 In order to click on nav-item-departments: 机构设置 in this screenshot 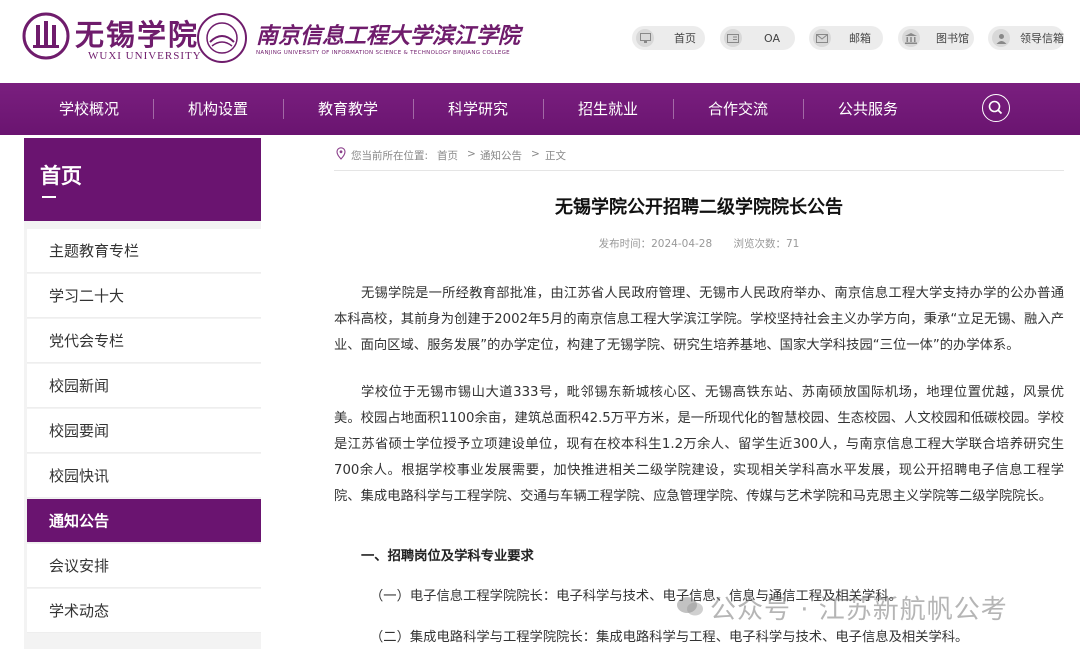, I will do `click(218, 109)`.